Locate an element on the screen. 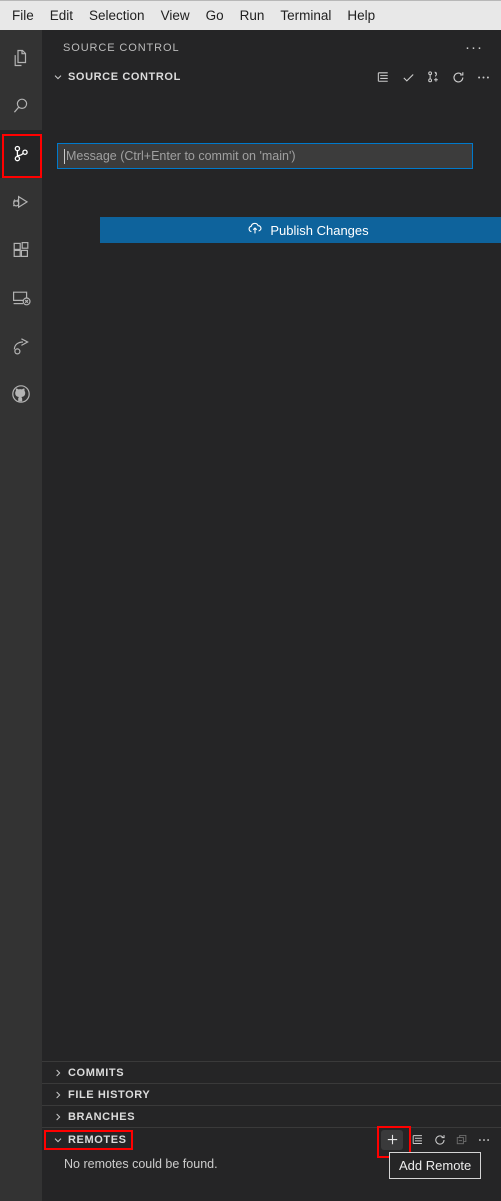 The height and width of the screenshot is (1201, 501). live-share-icon is located at coordinates (21, 346).